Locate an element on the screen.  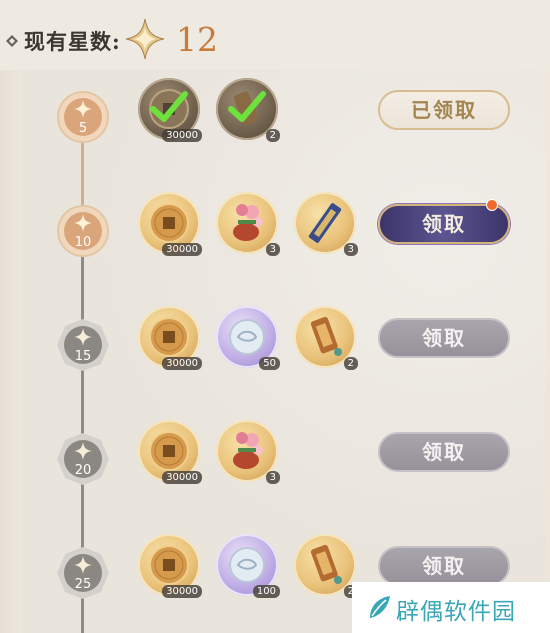
star-count-value: 12 is located at coordinates (197, 39).